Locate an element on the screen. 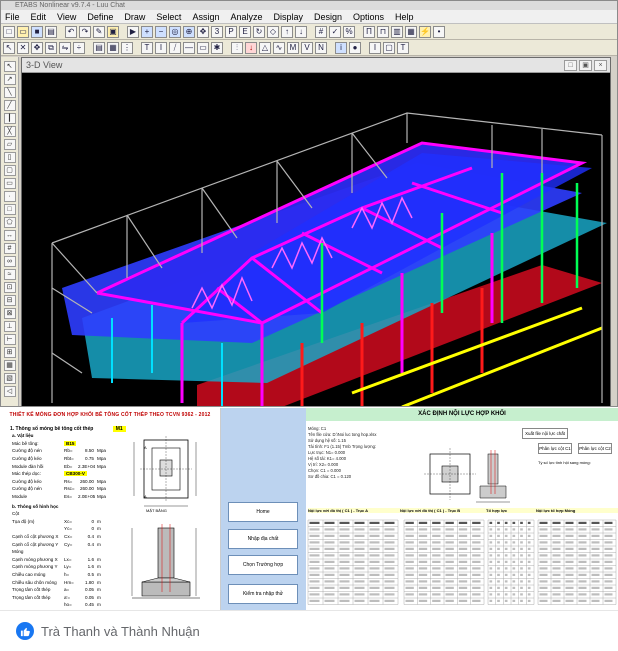  check-input-button: Kiểm tra nhập thử is located at coordinates (263, 594).